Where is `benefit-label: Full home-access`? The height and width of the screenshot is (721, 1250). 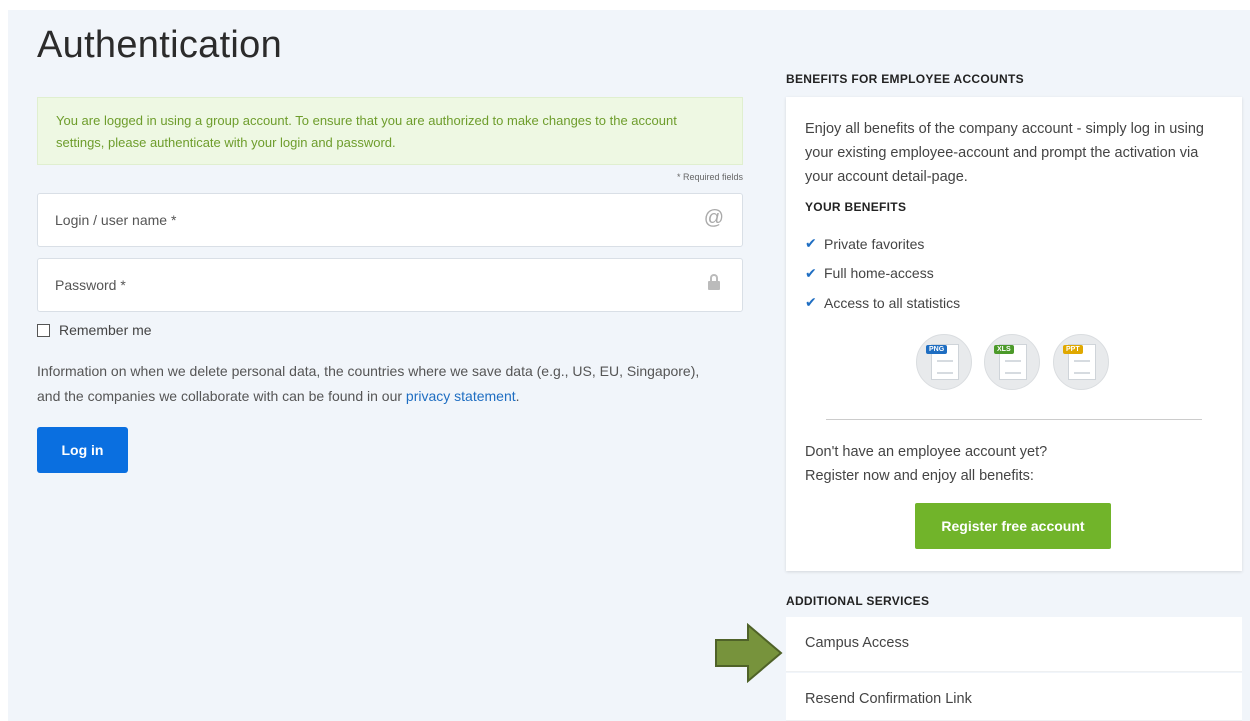 benefit-label: Full home-access is located at coordinates (879, 273).